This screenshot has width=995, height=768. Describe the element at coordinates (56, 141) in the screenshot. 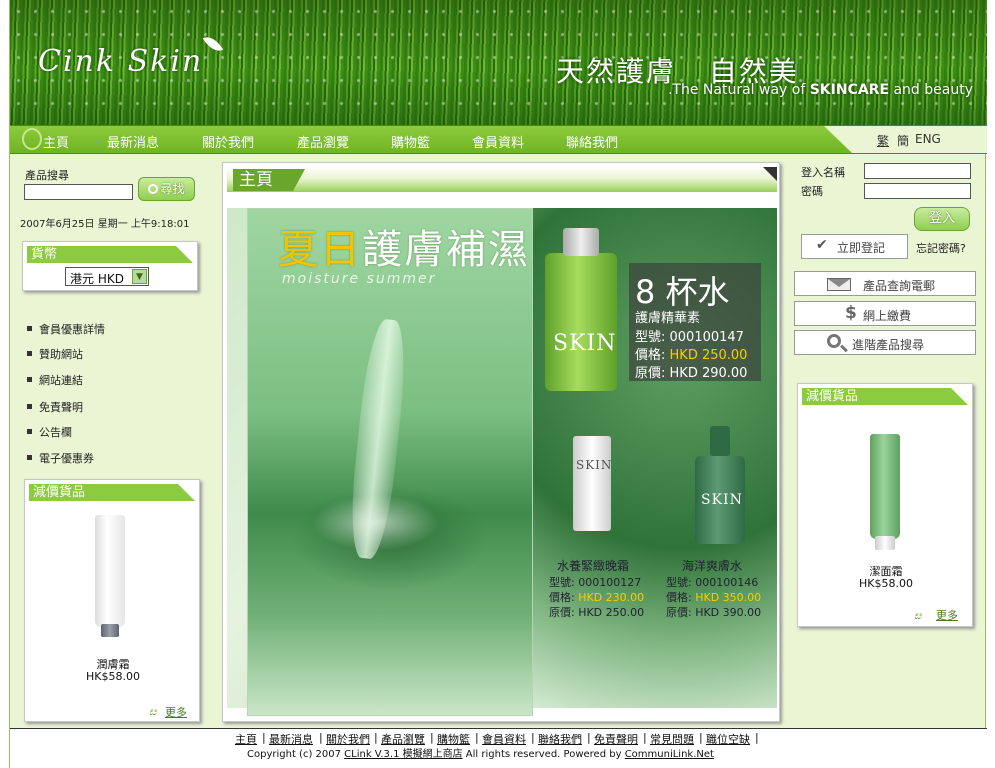

I see `nav-home: 主頁` at that location.